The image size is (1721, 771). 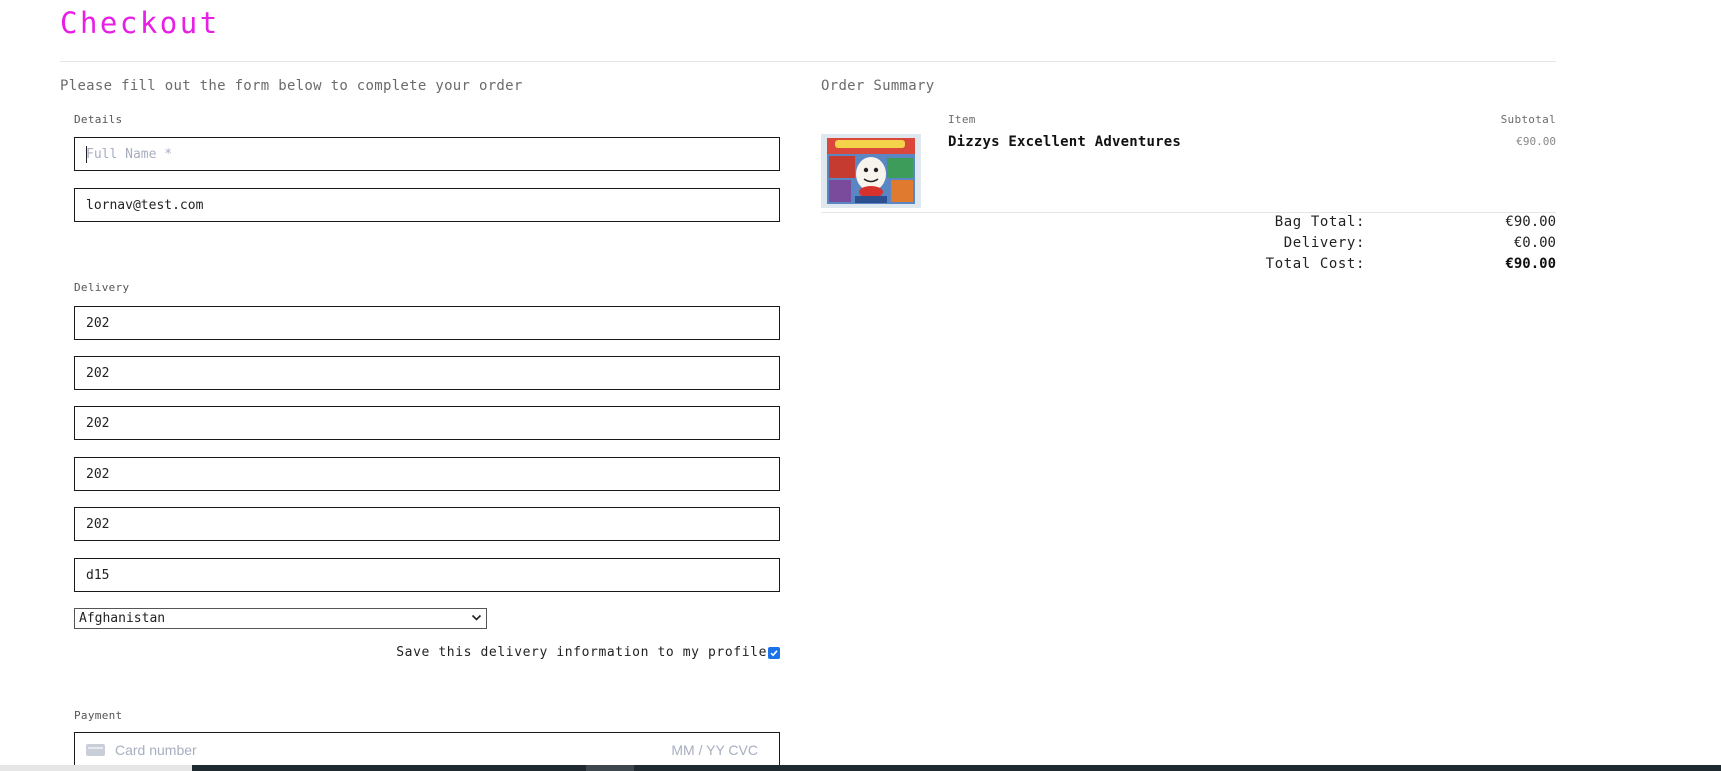 What do you see at coordinates (962, 119) in the screenshot?
I see `item-column-header: Item` at bounding box center [962, 119].